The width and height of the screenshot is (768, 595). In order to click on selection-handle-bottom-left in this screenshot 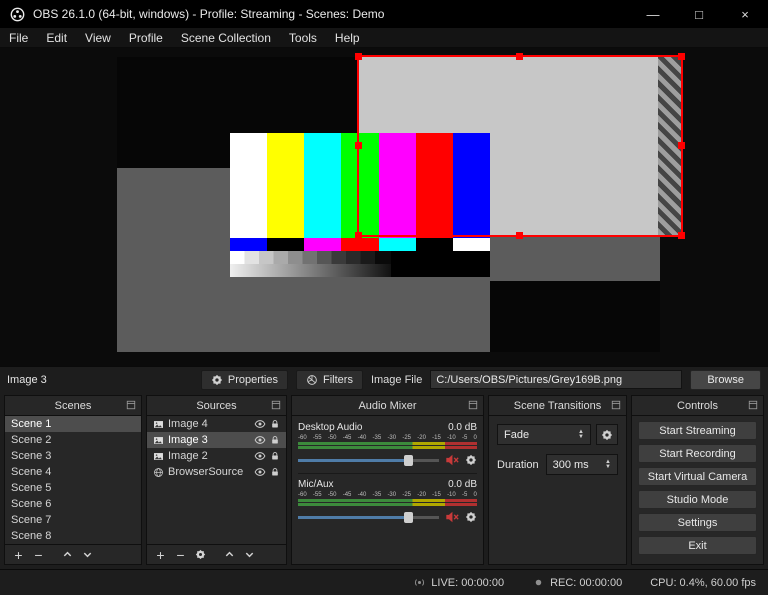, I will do `click(358, 235)`.